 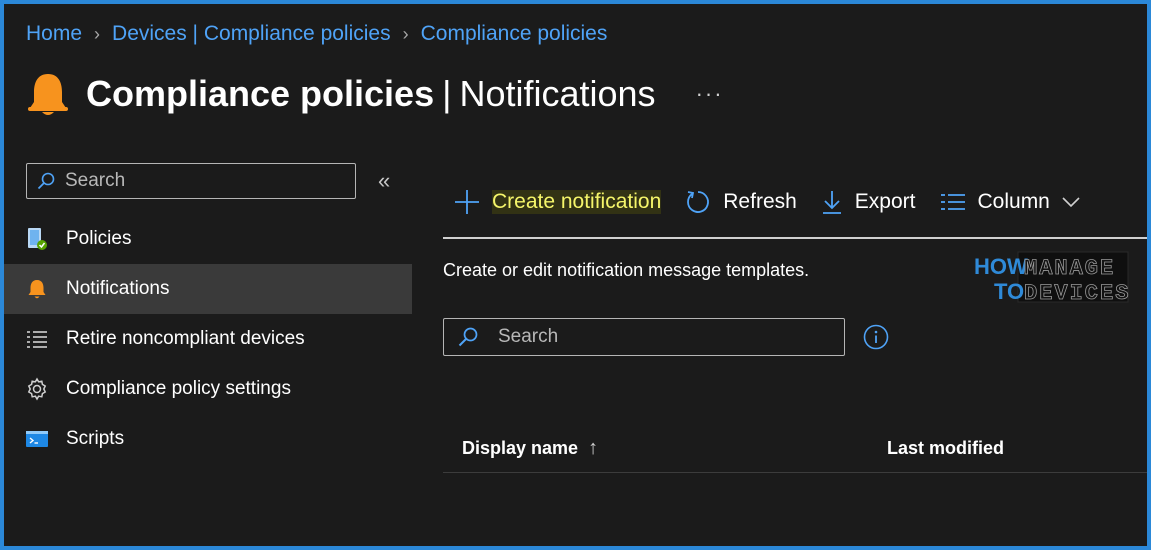 I want to click on page-title: Compliance policies | Notifications, so click(x=371, y=94).